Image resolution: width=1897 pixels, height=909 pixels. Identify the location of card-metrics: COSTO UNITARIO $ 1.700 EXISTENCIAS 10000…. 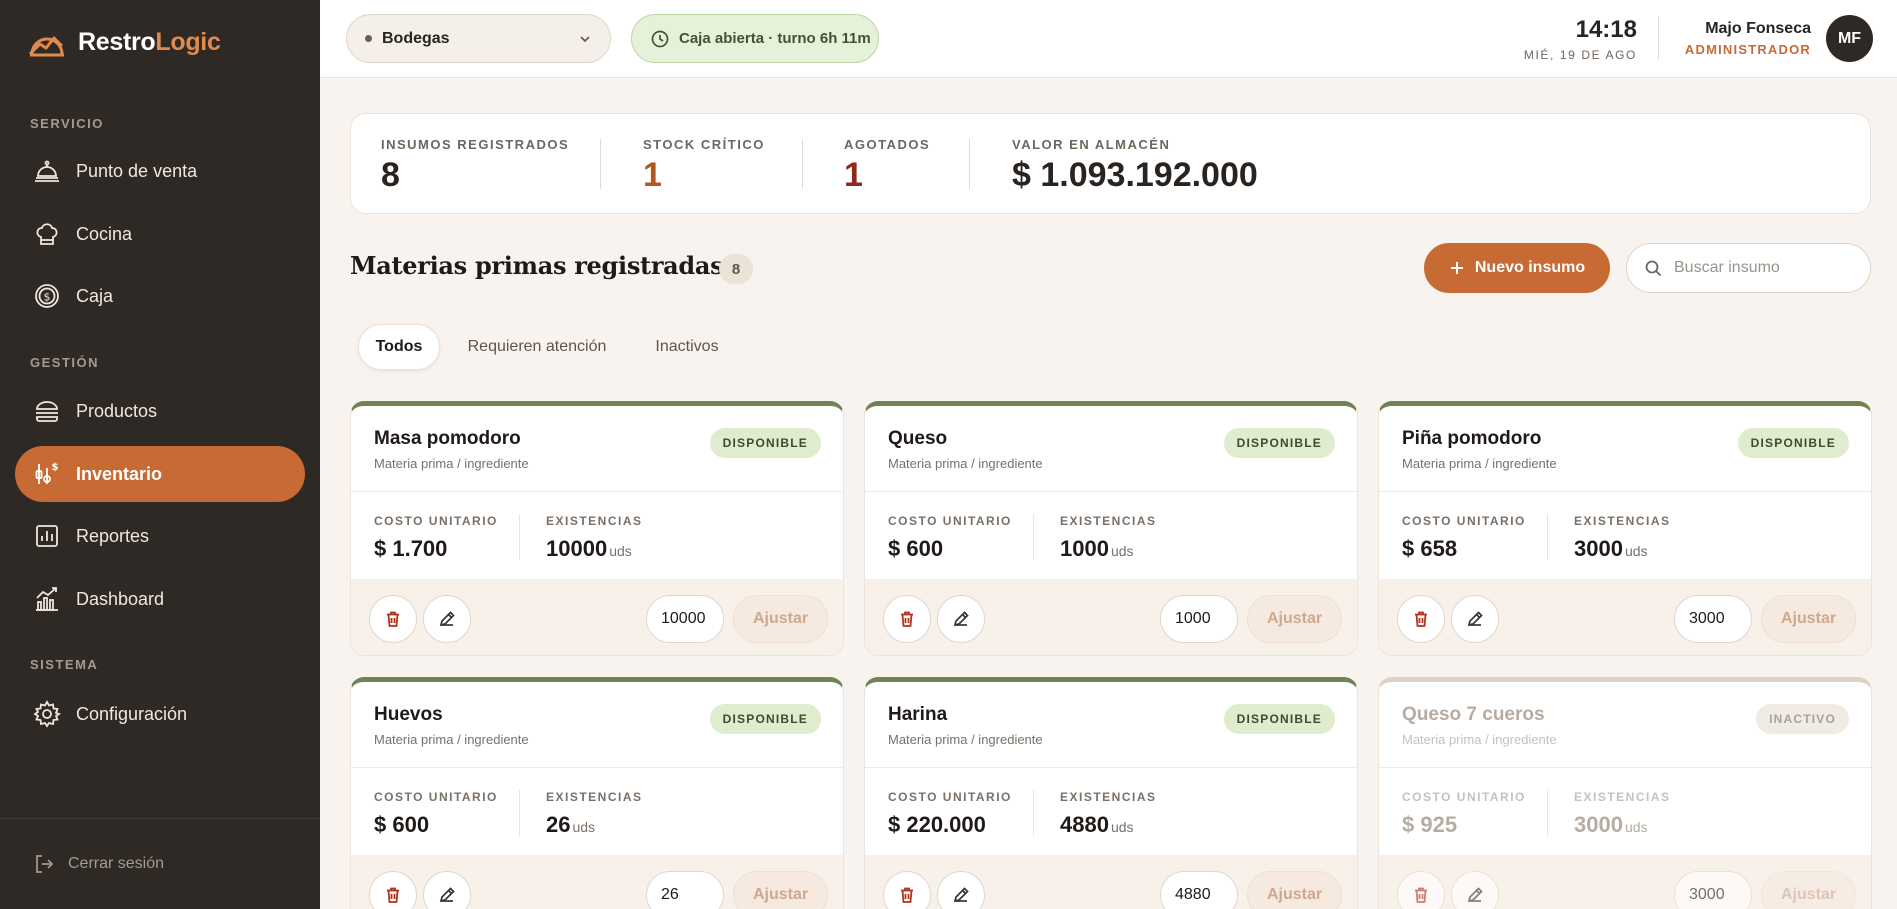
(597, 535).